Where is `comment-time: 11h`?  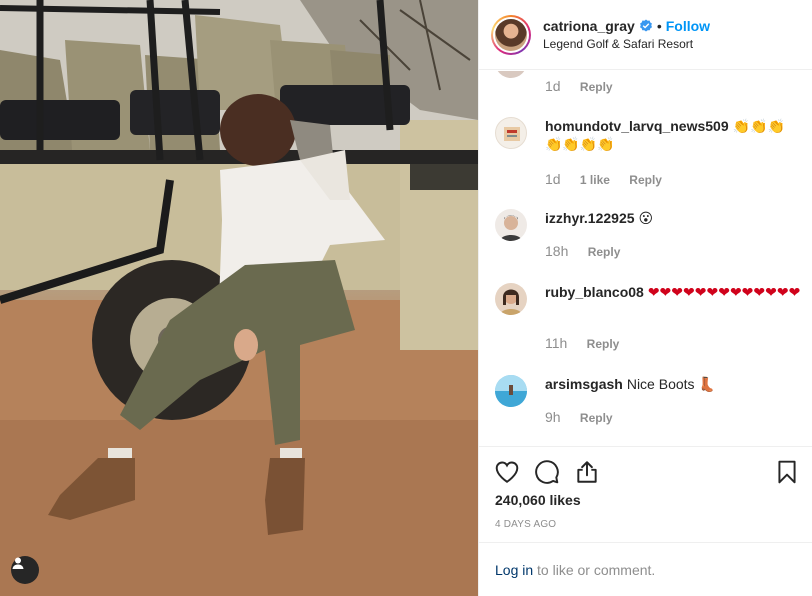 comment-time: 11h is located at coordinates (556, 343).